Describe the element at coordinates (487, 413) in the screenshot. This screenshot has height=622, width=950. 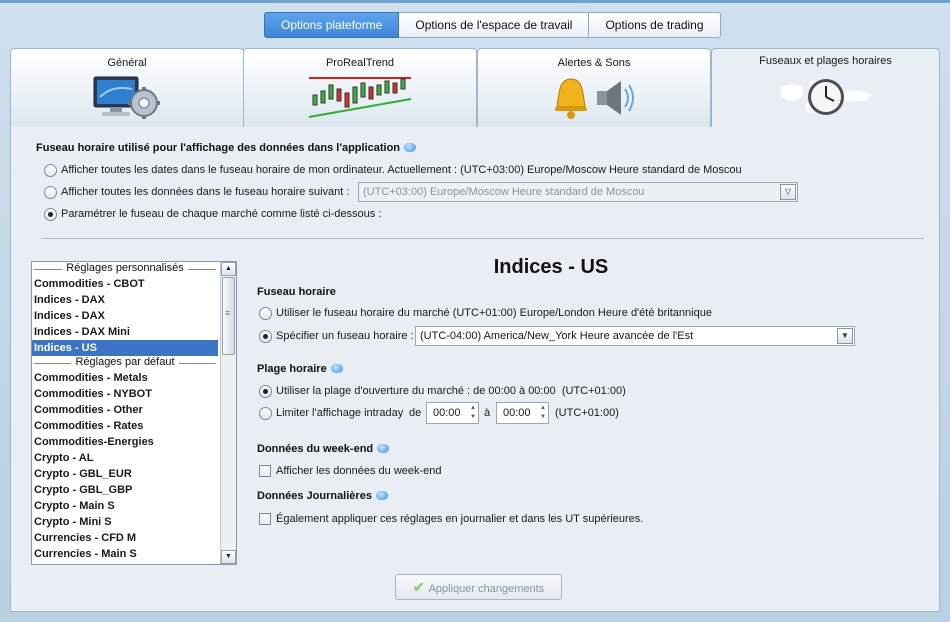
I see `label-a: à` at that location.